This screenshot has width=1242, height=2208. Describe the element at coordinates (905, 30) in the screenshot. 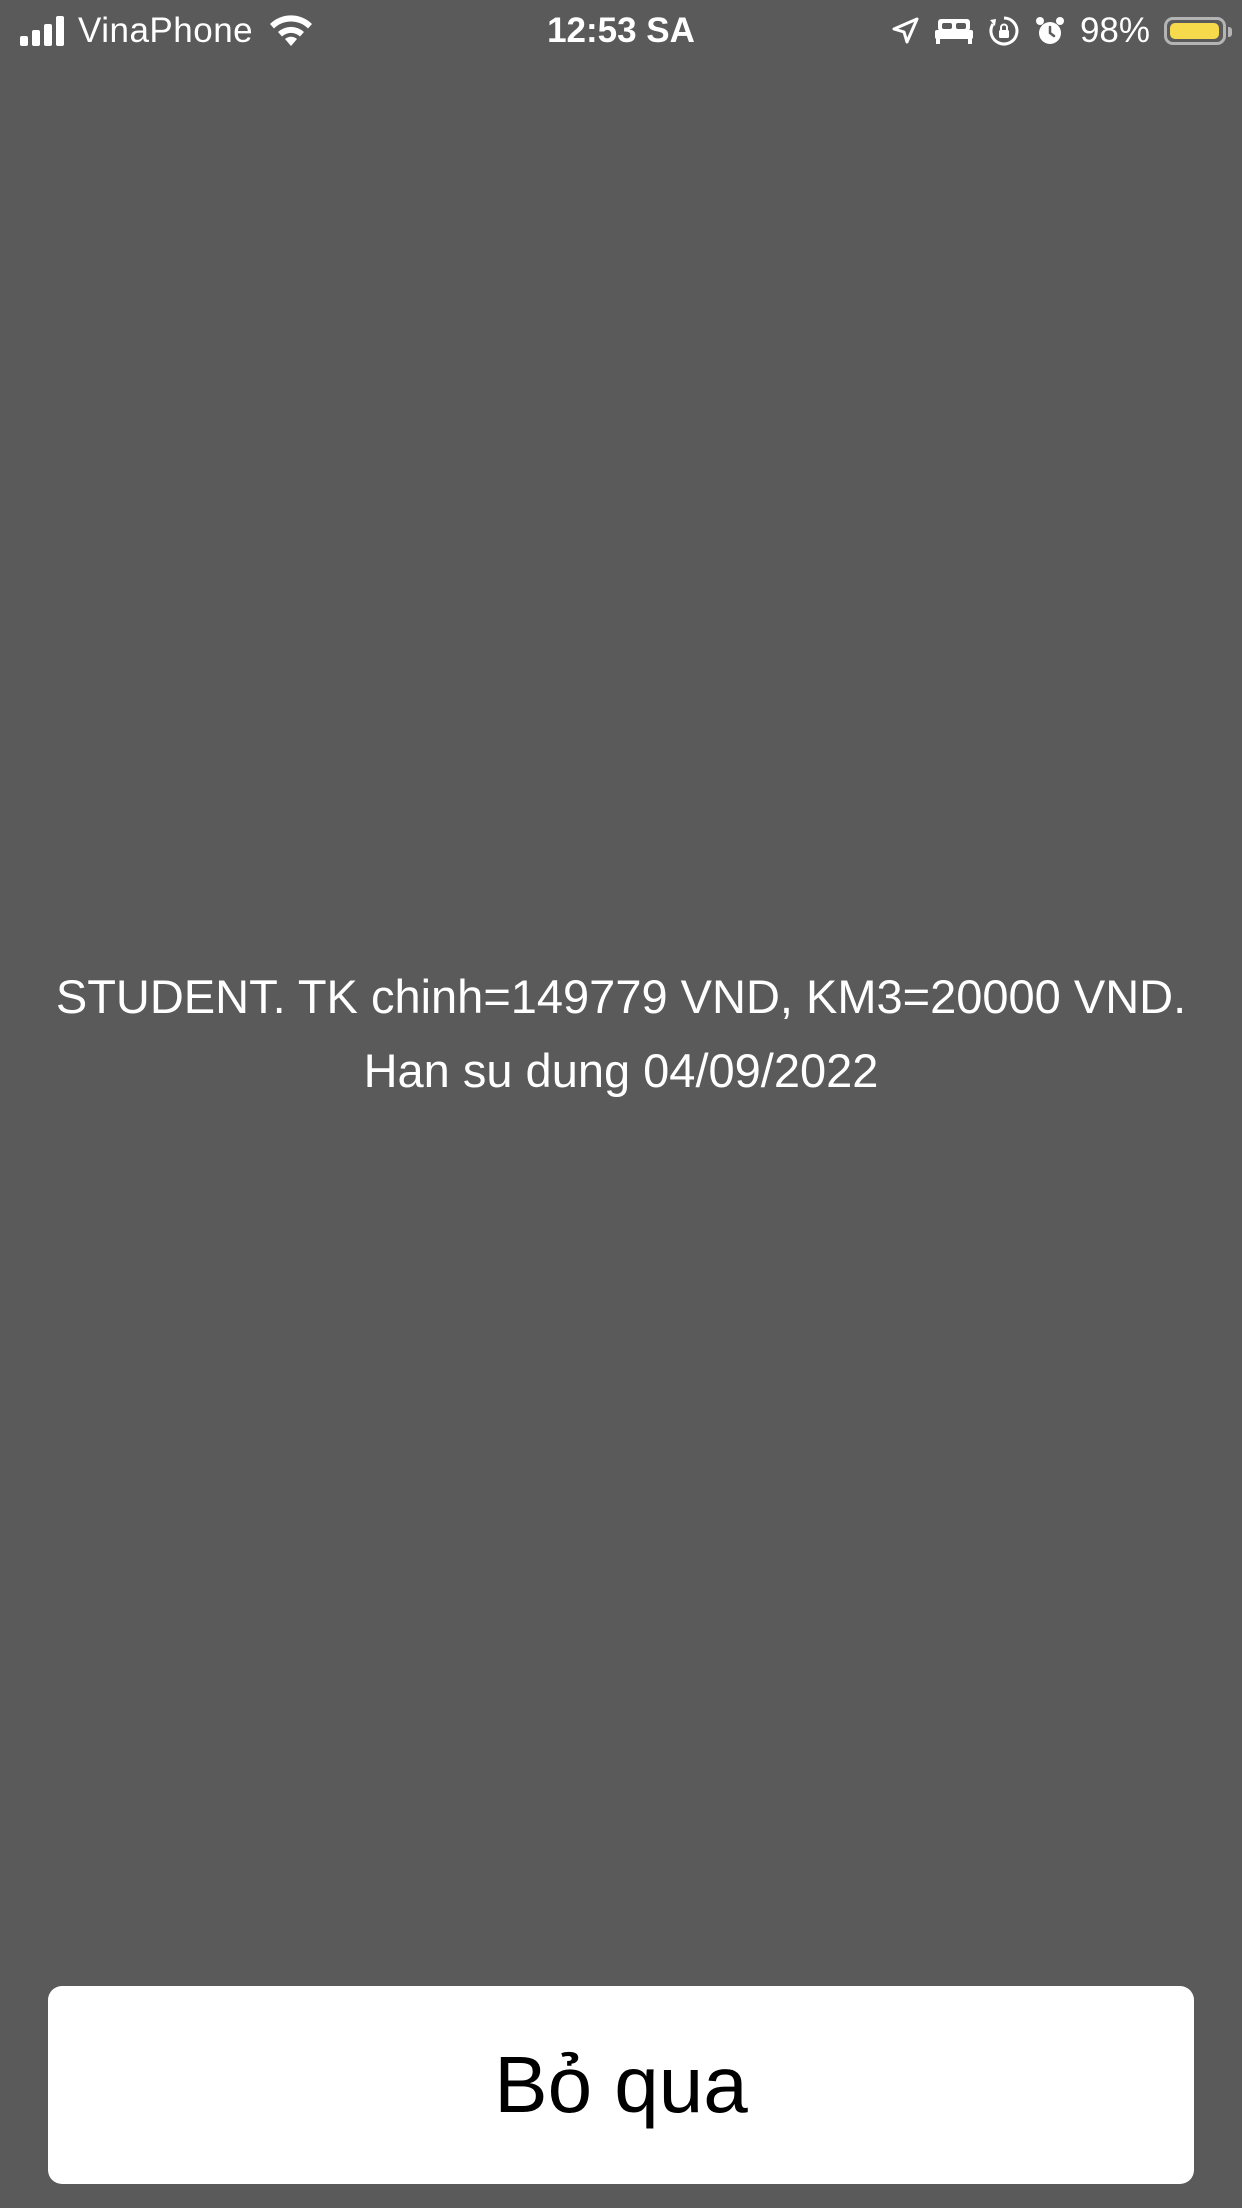

I see `location-icon` at that location.